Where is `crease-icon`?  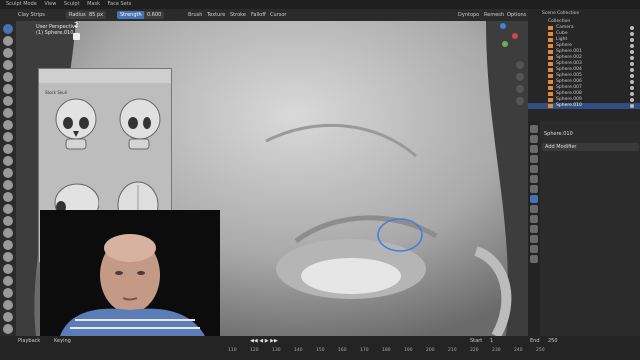 crease-icon is located at coordinates (8, 125).